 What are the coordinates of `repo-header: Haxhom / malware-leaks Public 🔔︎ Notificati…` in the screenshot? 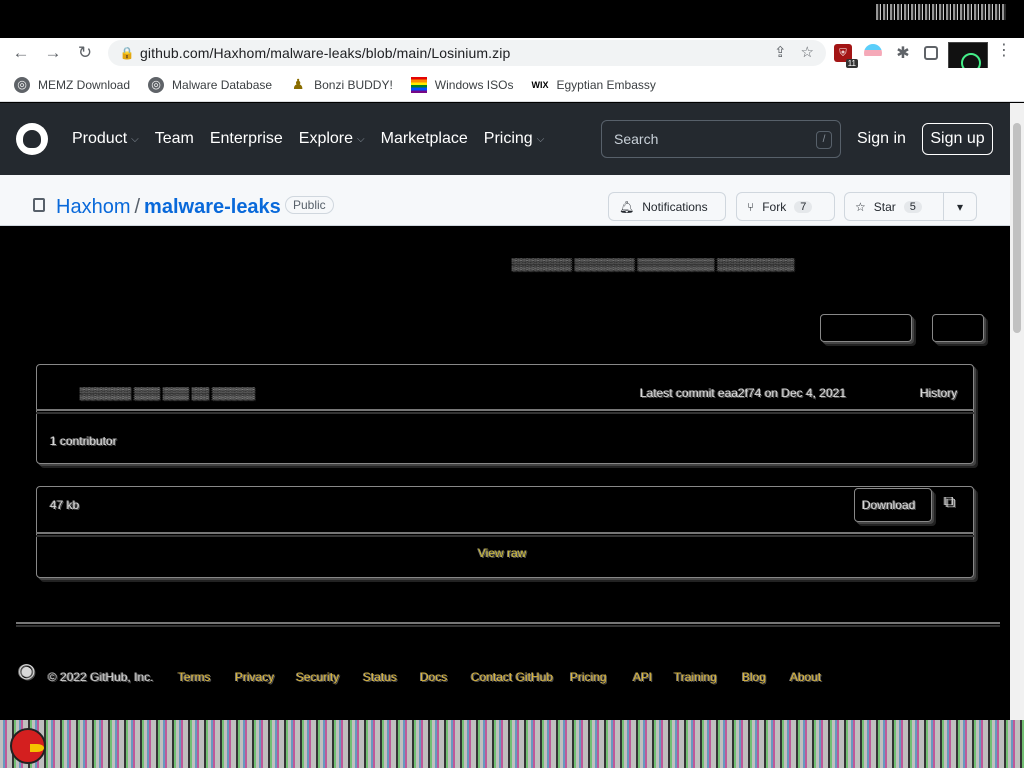 It's located at (505, 200).